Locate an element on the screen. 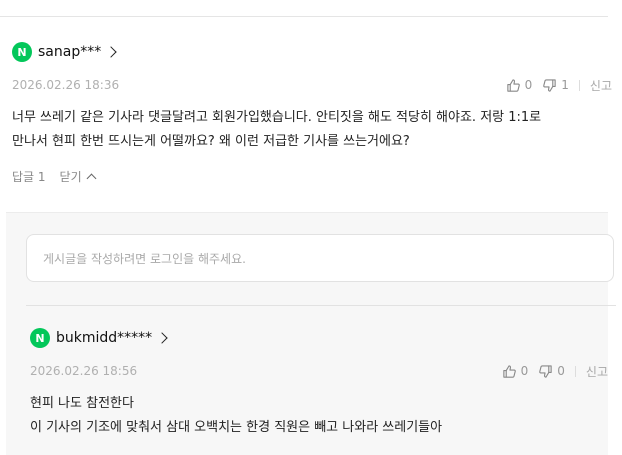 The width and height of the screenshot is (622, 455). author-row: N sanap*** is located at coordinates (312, 52).